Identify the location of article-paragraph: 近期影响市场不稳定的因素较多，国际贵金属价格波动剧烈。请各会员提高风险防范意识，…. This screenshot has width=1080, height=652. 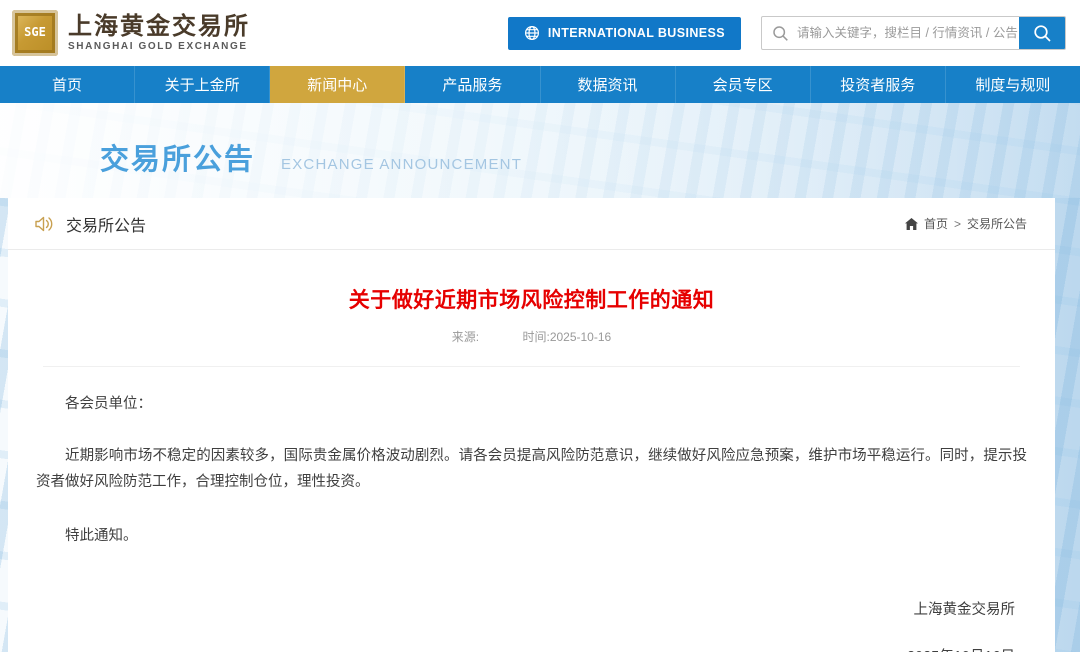
(531, 469).